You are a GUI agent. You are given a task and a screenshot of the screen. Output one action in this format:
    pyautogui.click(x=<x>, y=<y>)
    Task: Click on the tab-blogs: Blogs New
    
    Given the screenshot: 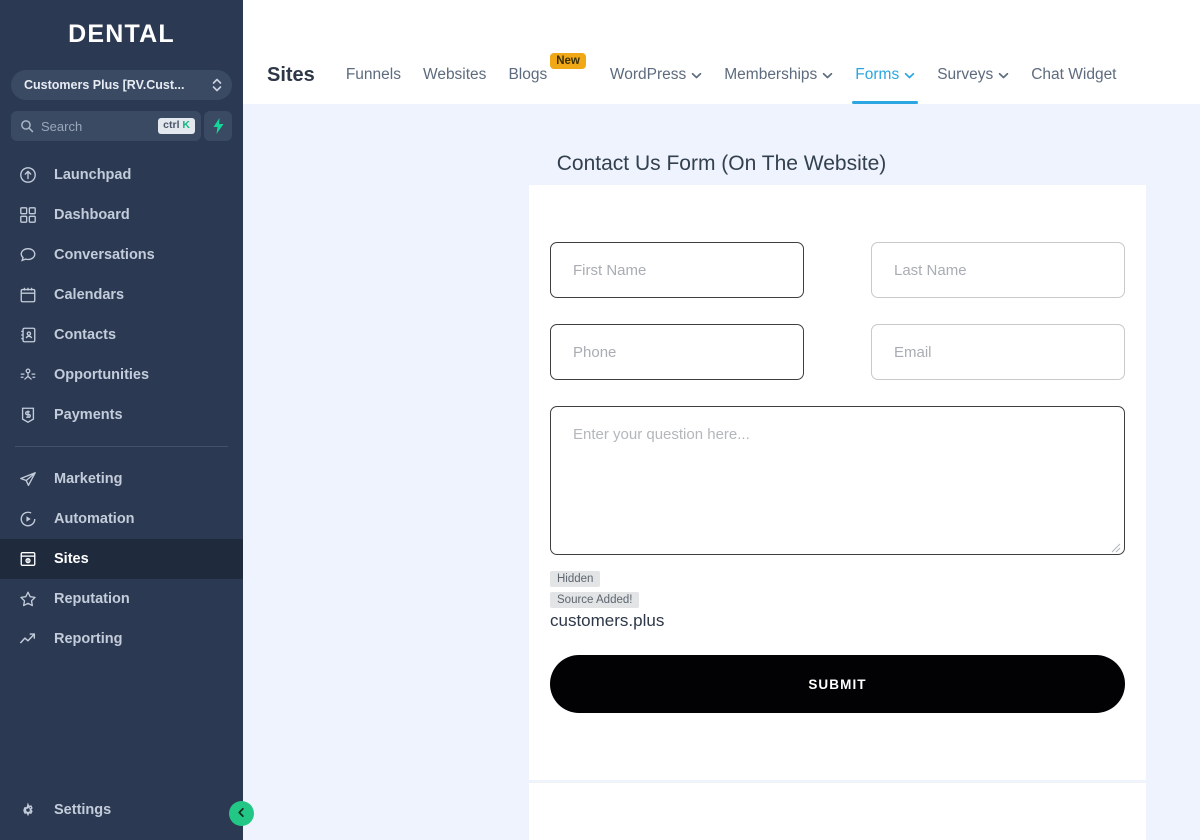 What is the action you would take?
    pyautogui.click(x=547, y=75)
    